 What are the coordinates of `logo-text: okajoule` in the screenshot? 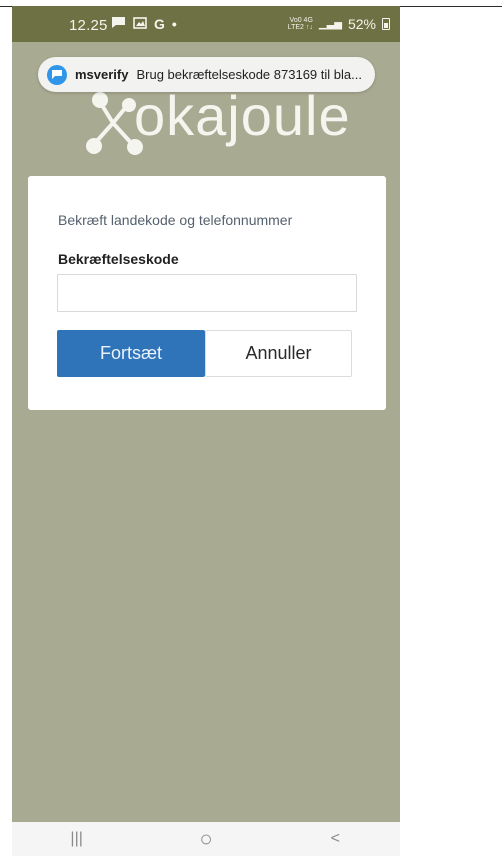 It's located at (242, 115).